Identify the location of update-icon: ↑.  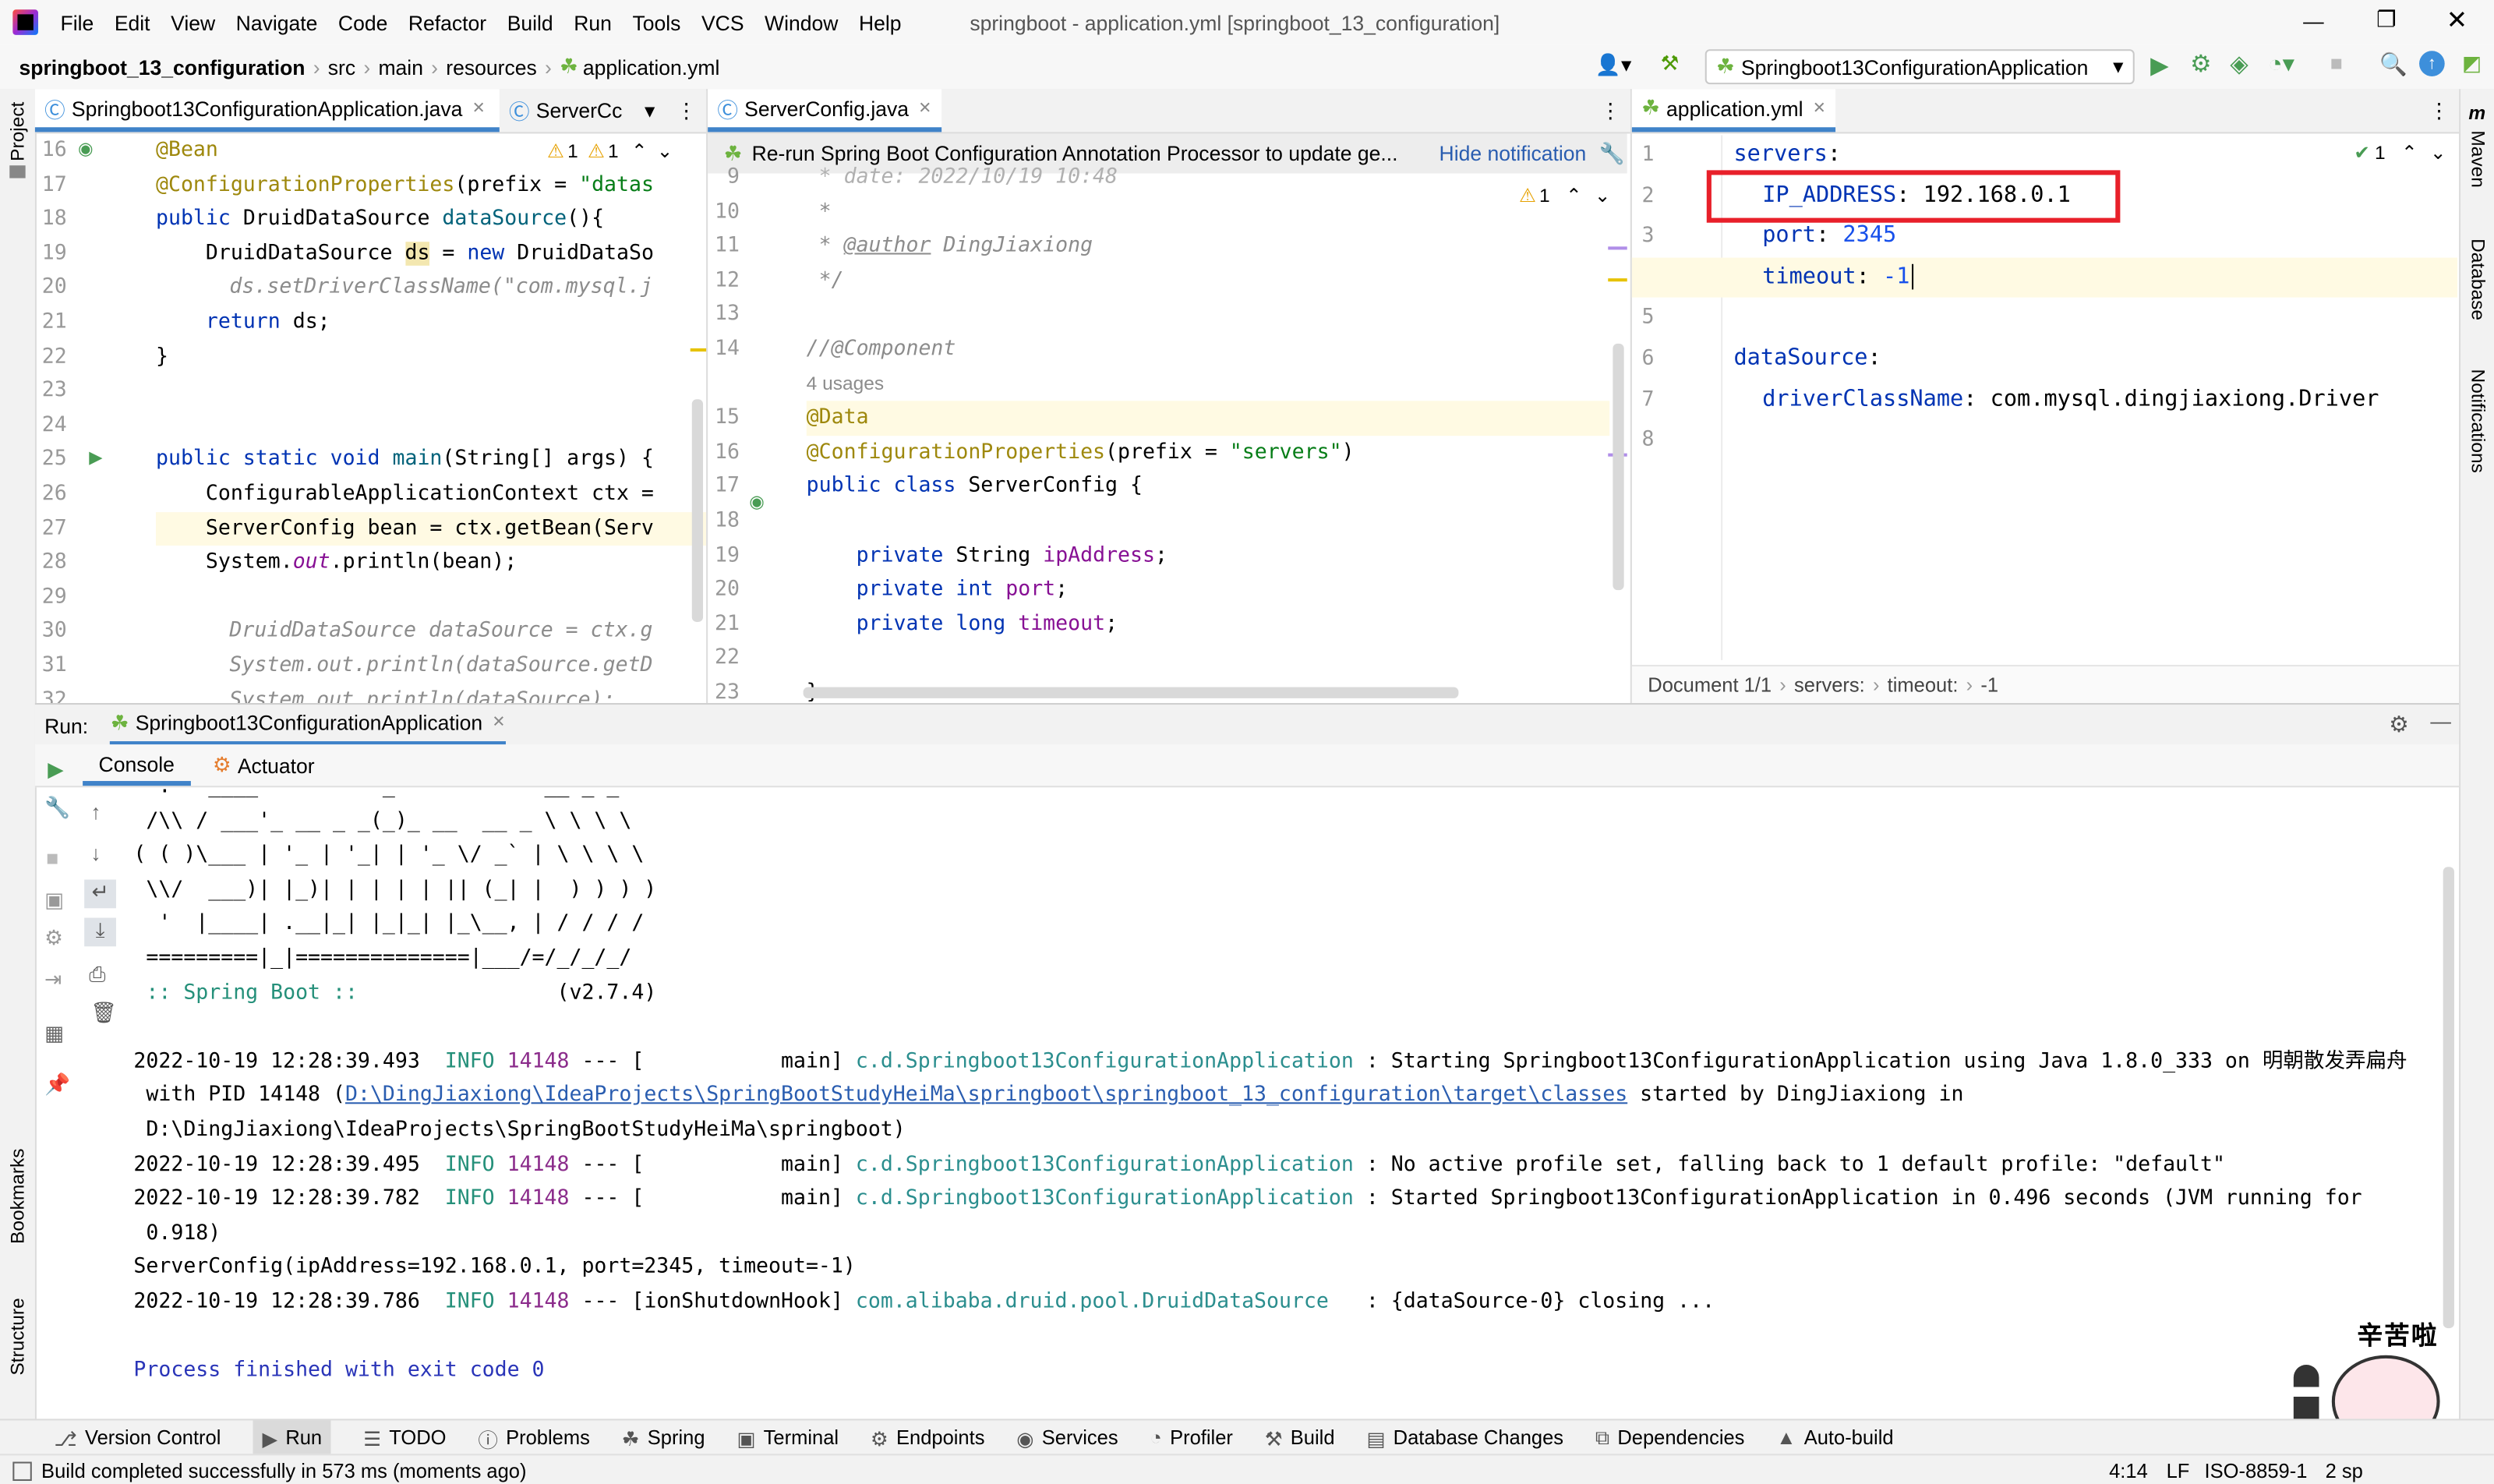
(2432, 63).